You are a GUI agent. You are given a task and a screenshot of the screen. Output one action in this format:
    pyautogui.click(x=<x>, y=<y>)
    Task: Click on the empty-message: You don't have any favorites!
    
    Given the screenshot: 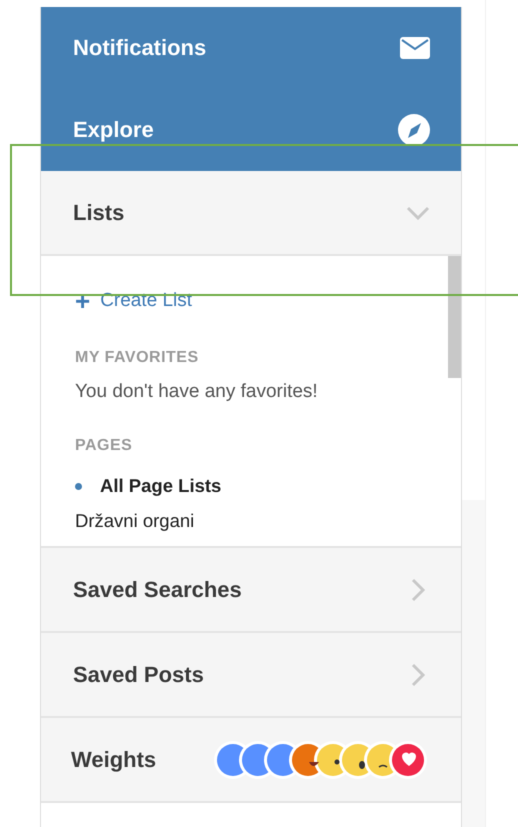 What is the action you would take?
    pyautogui.click(x=197, y=392)
    